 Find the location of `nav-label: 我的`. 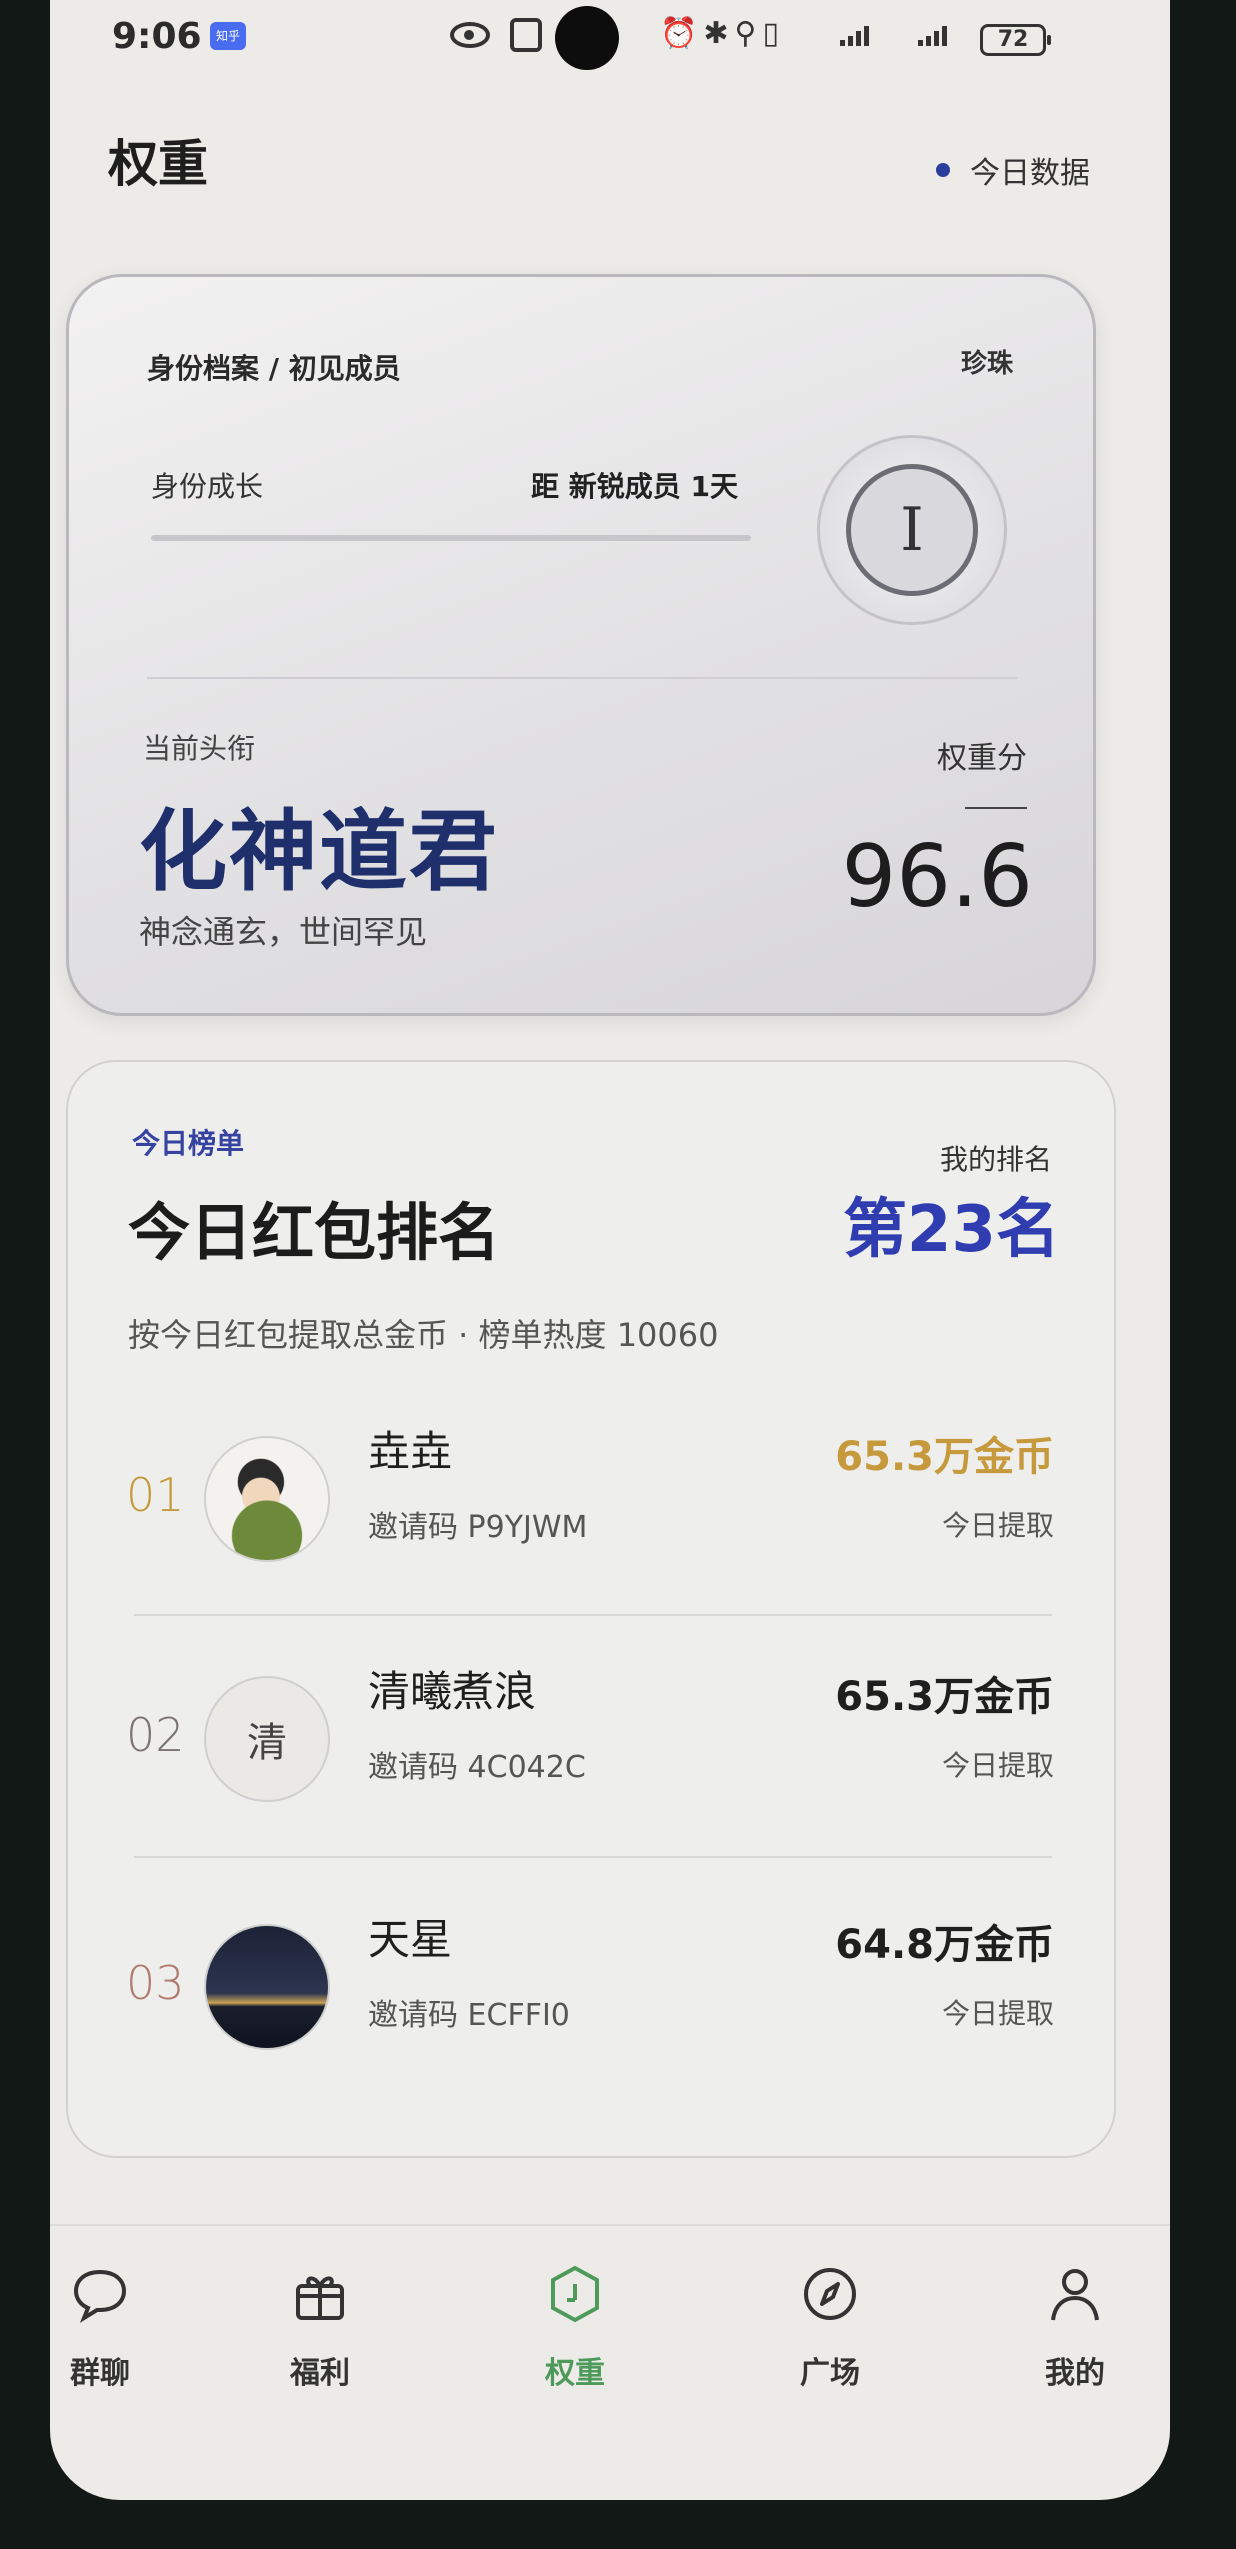

nav-label: 我的 is located at coordinates (1075, 2373).